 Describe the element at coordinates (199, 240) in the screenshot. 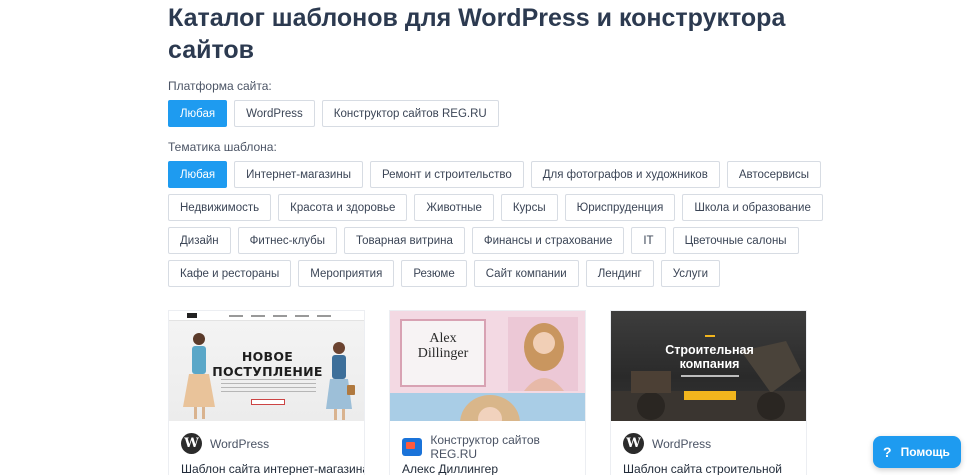

I see `theme-option: Дизайн` at that location.